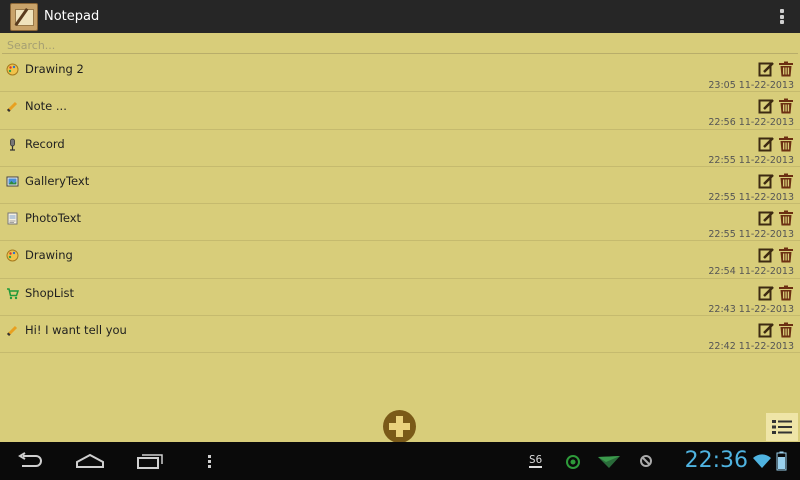 The height and width of the screenshot is (480, 800). I want to click on search-bar, so click(400, 44).